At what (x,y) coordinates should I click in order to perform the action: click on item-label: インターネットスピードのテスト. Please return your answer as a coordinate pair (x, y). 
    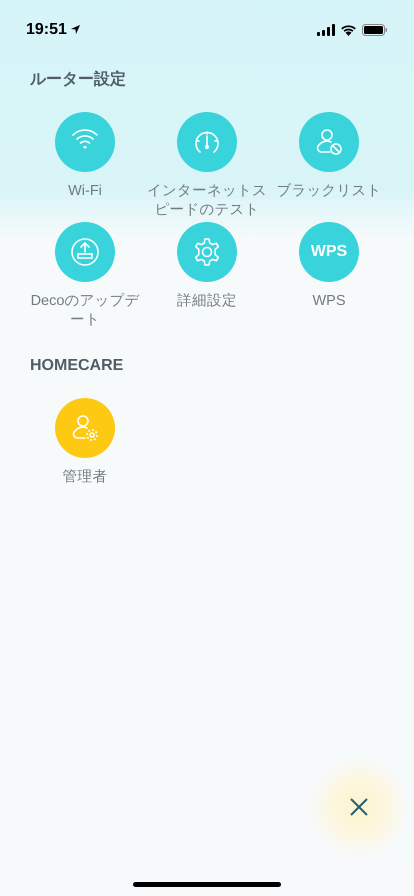
    Looking at the image, I should click on (207, 201).